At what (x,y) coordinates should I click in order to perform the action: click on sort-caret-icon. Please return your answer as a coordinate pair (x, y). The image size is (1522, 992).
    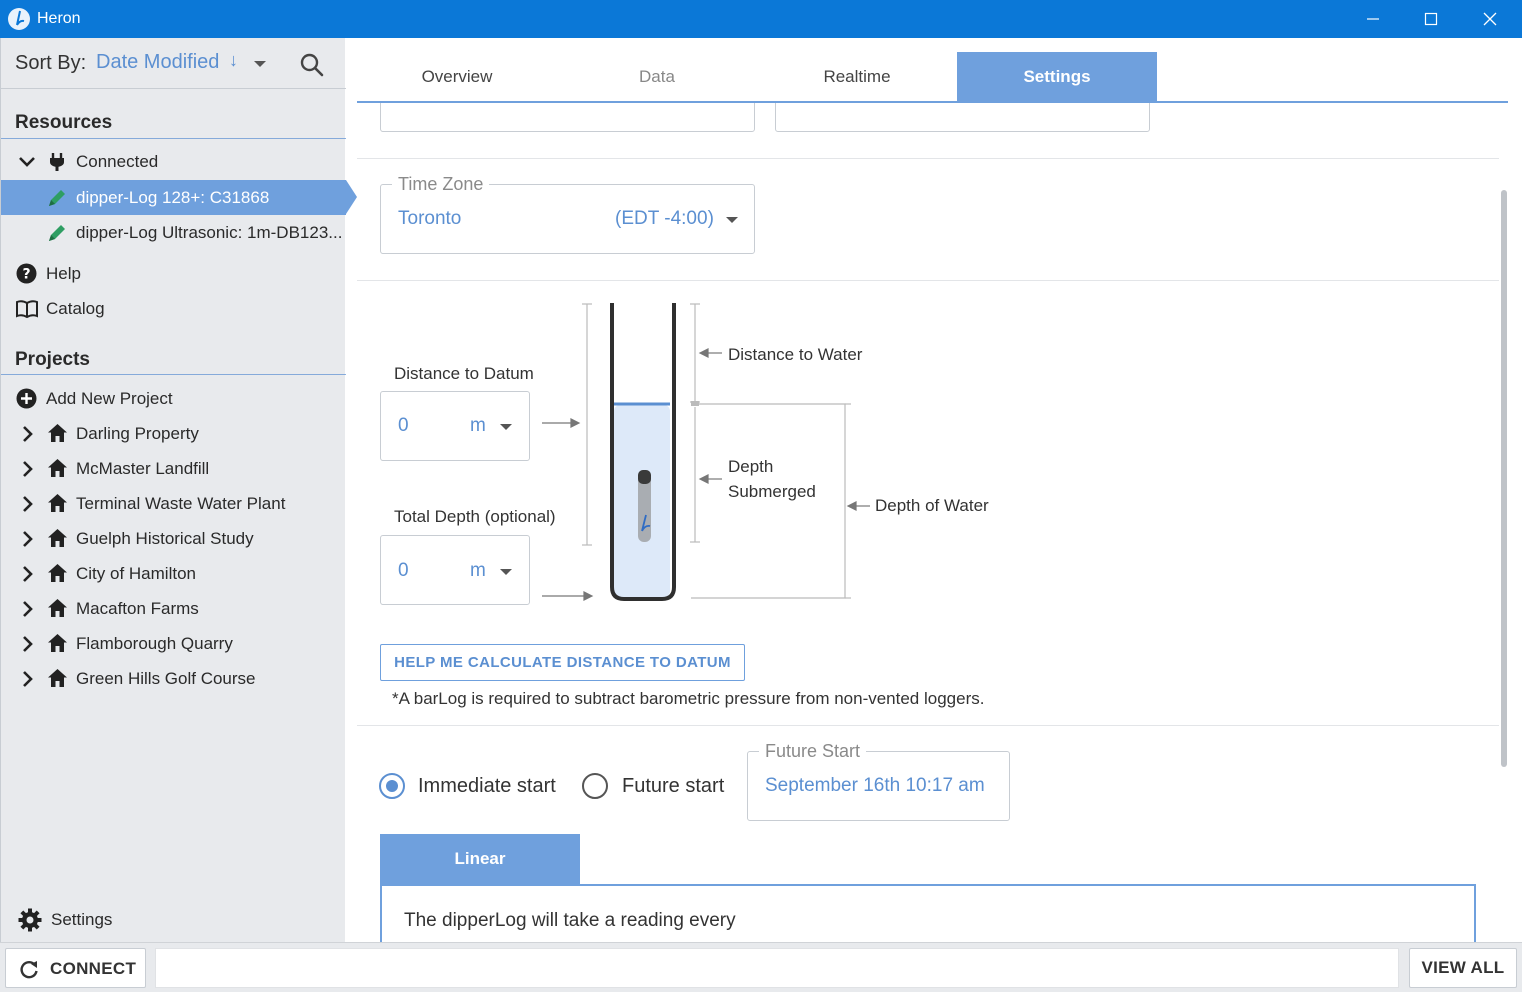
    Looking at the image, I should click on (260, 64).